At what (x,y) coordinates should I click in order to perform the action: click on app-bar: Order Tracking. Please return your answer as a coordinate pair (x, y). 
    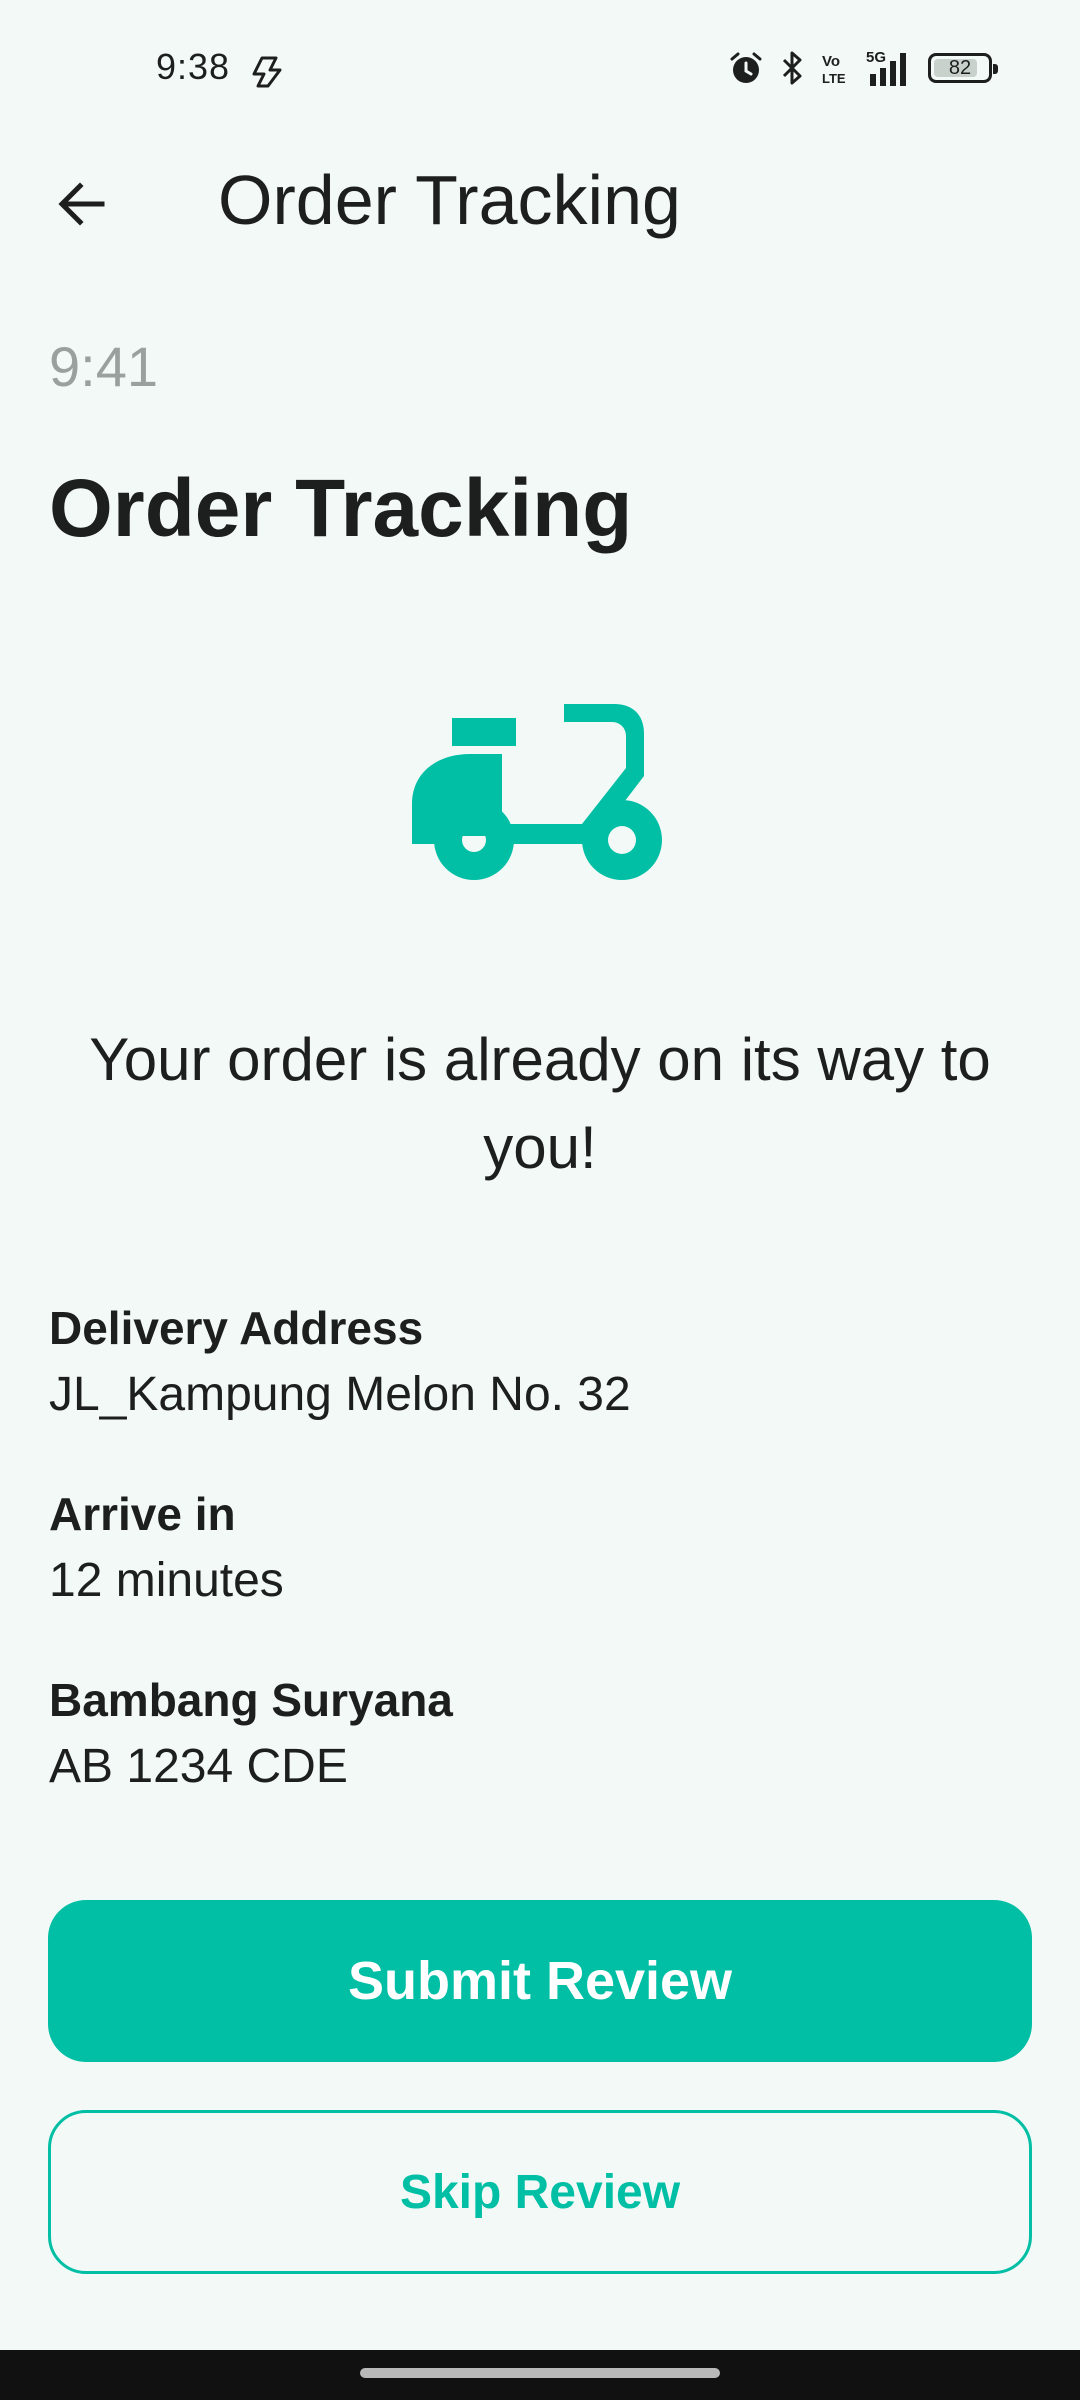
    Looking at the image, I should click on (540, 200).